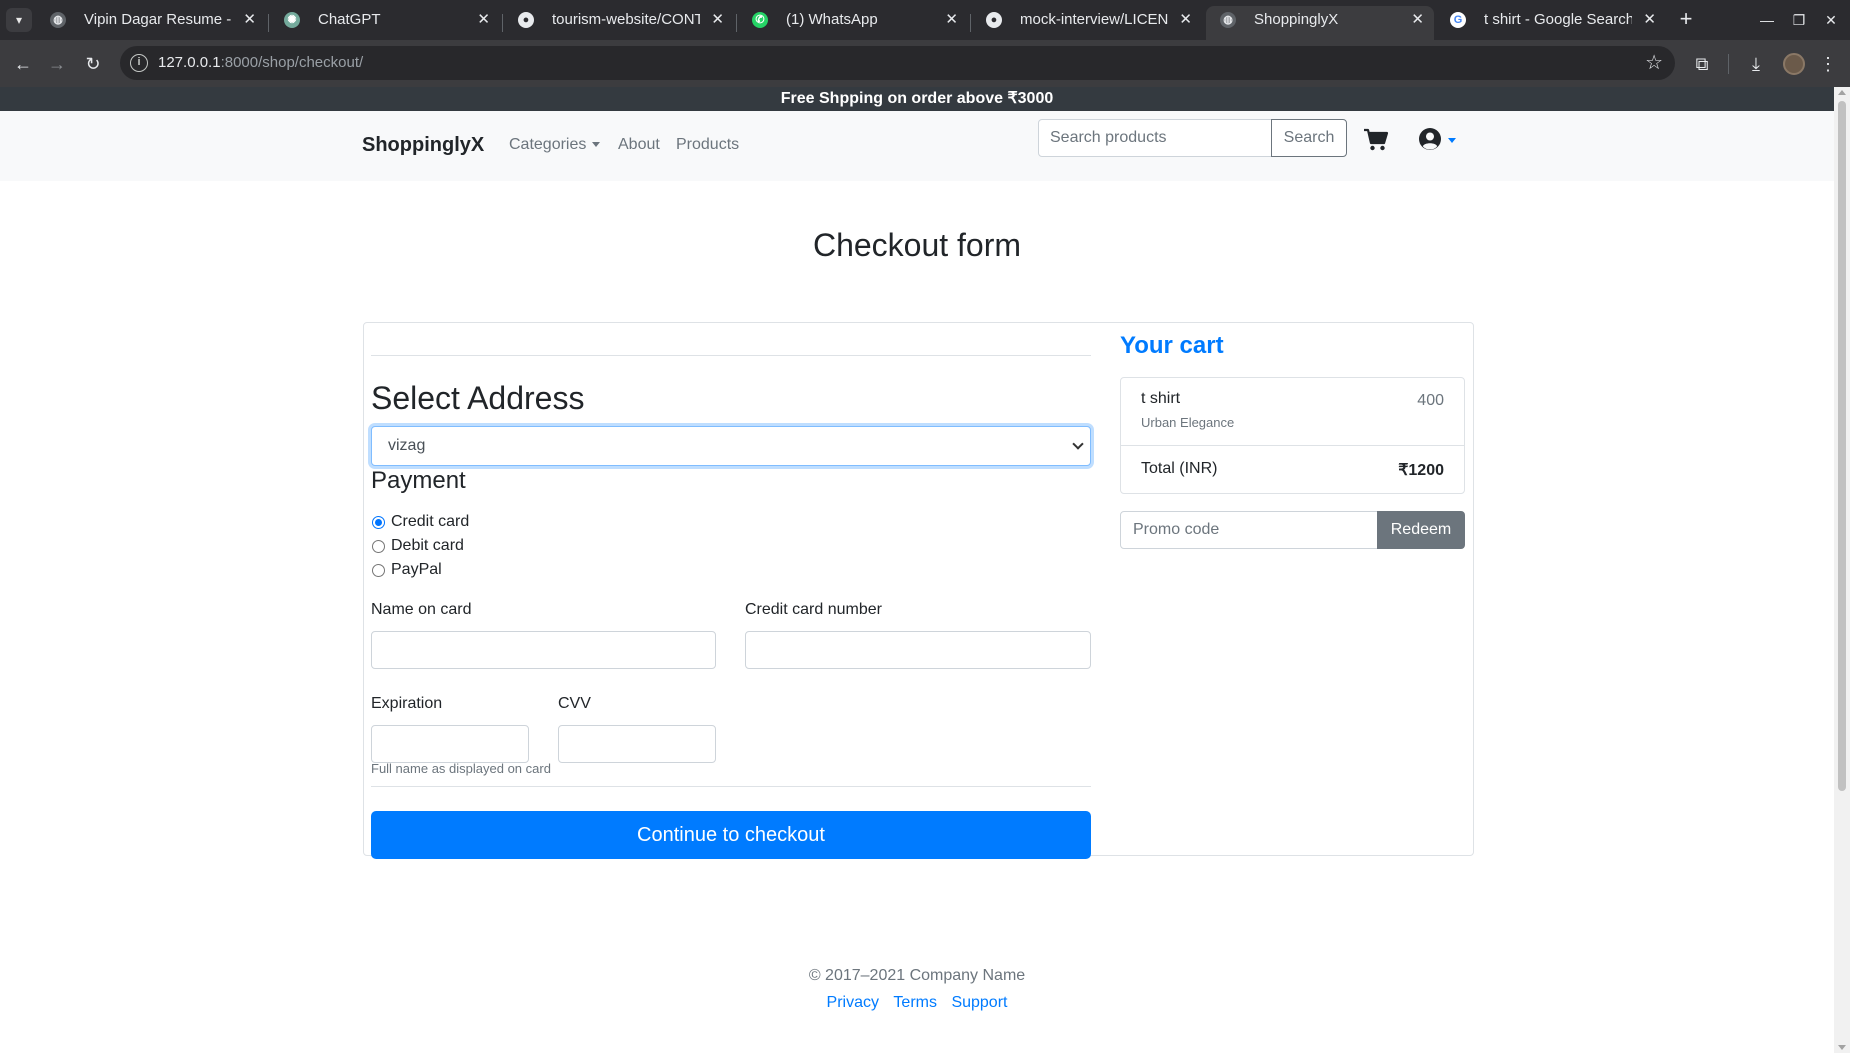 Image resolution: width=1850 pixels, height=1053 pixels. I want to click on card-number-label: Credit card number, so click(813, 609).